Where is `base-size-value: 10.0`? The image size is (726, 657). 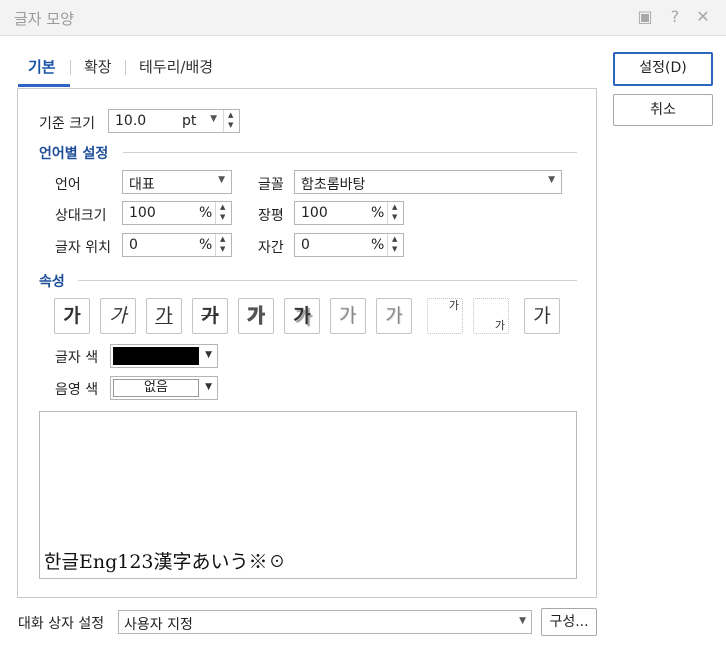 base-size-value: 10.0 is located at coordinates (131, 121).